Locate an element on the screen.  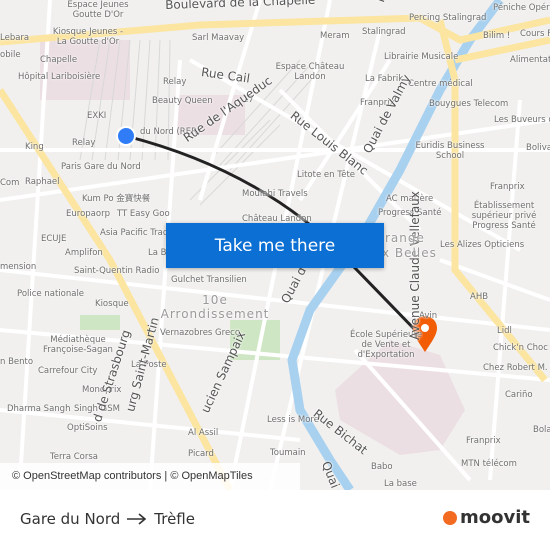
map-poi-label: mension is located at coordinates (18, 267).